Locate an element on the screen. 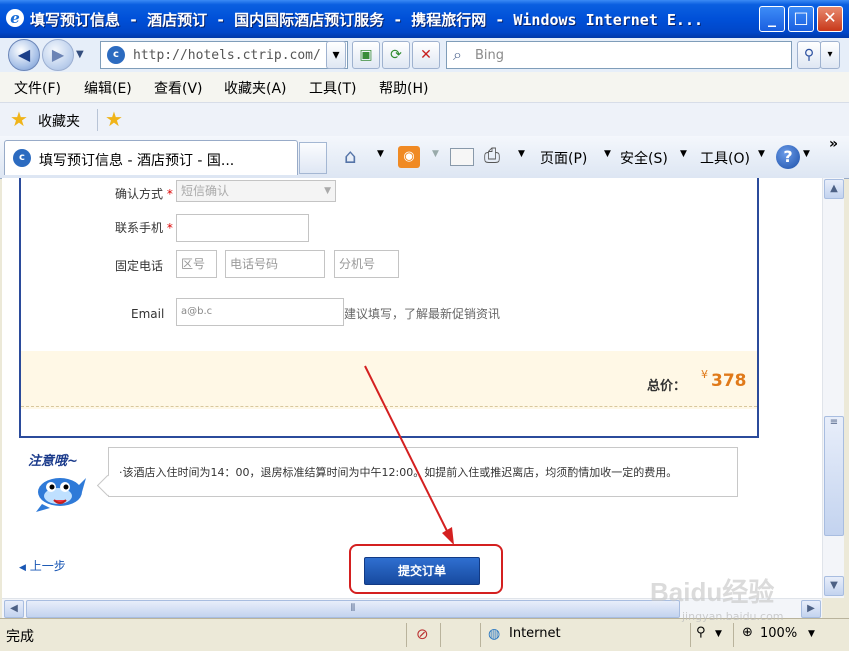 Image resolution: width=849 pixels, height=651 pixels. menu-file: 文件(F) is located at coordinates (37, 88).